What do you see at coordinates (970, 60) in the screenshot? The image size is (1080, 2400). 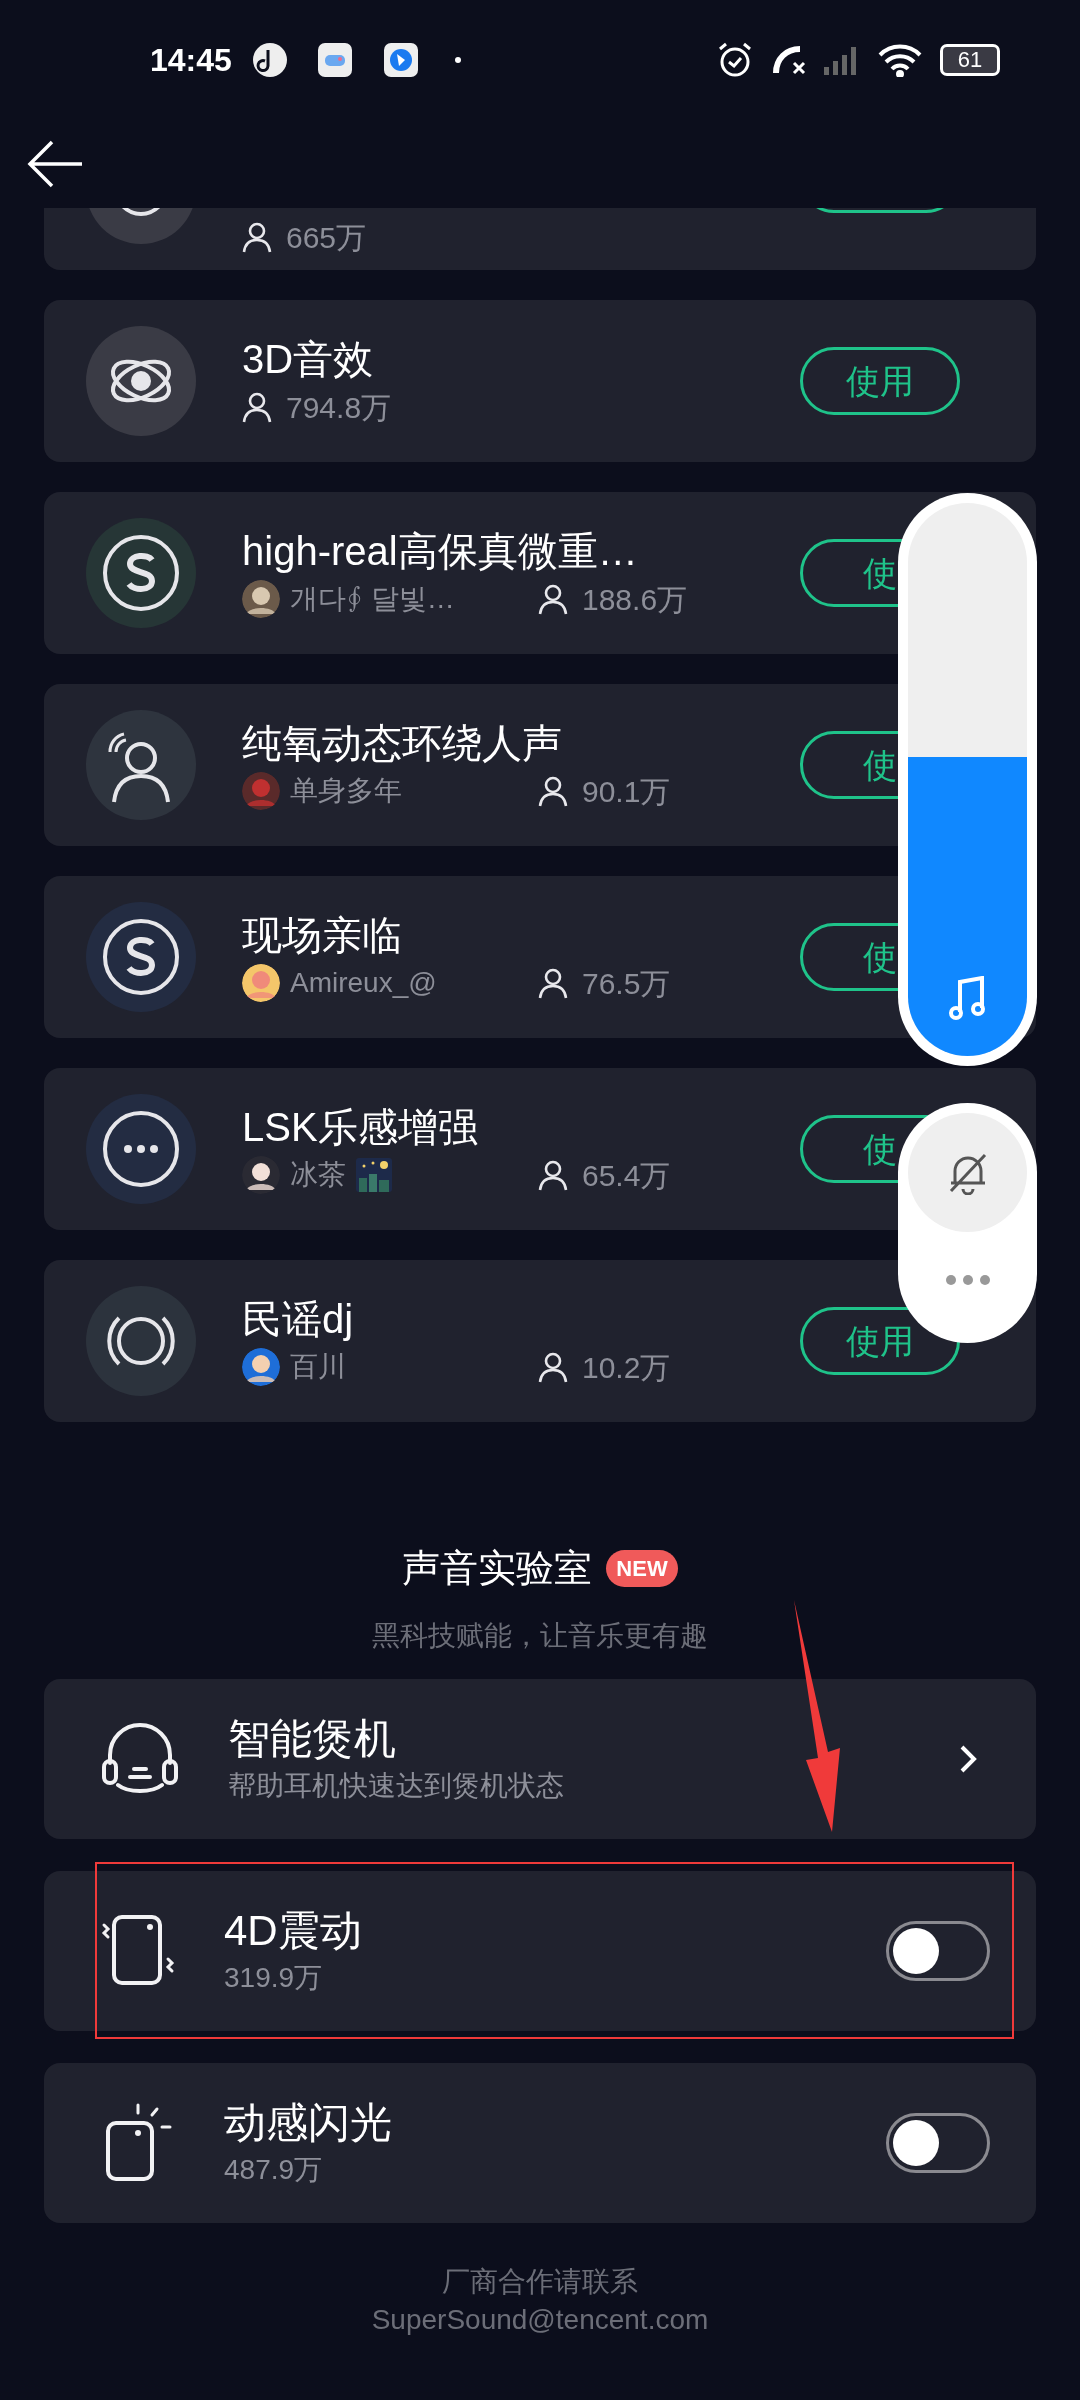 I see `battery-level: 61` at bounding box center [970, 60].